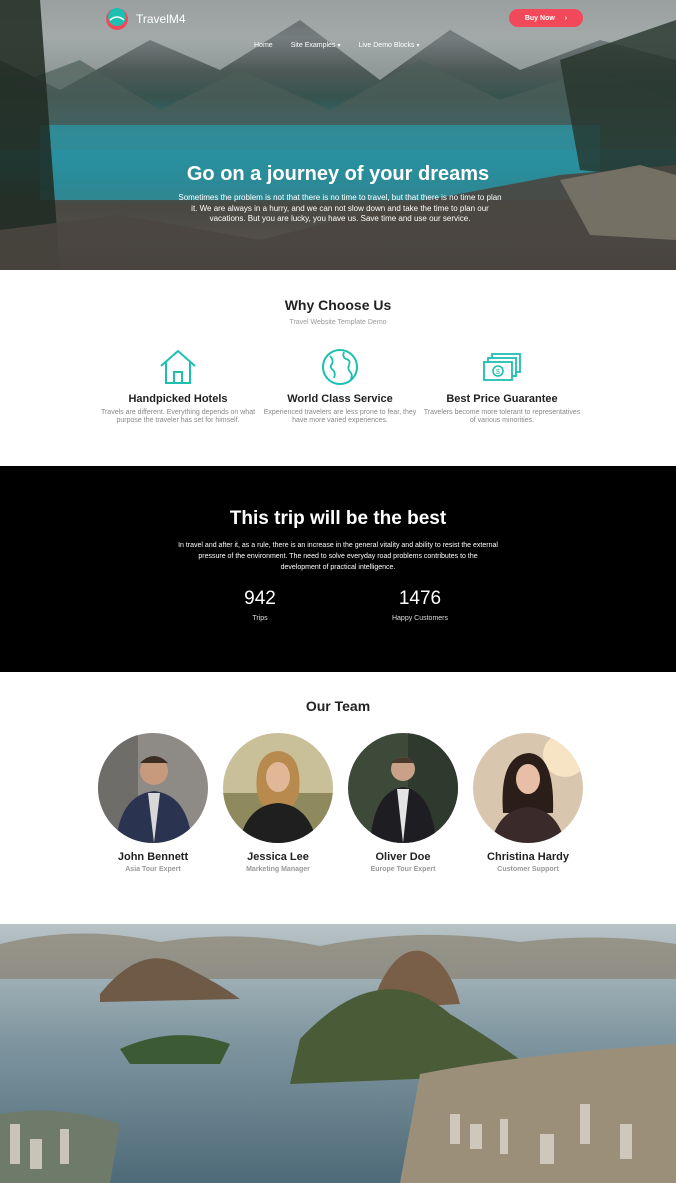 Image resolution: width=676 pixels, height=1183 pixels. I want to click on team-title: Our Team, so click(338, 706).